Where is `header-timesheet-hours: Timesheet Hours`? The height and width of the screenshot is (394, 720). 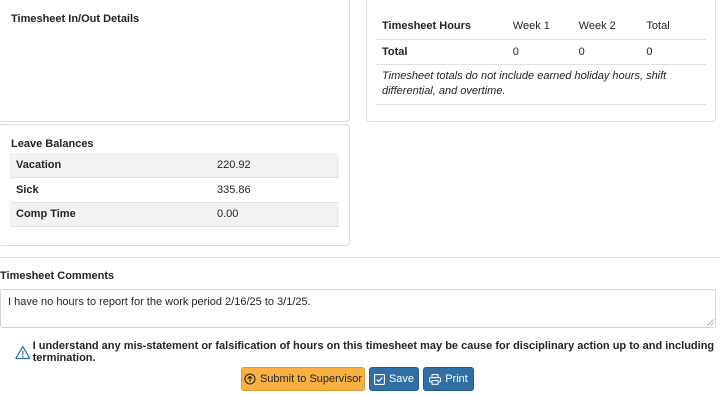
header-timesheet-hours: Timesheet Hours is located at coordinates (441, 26).